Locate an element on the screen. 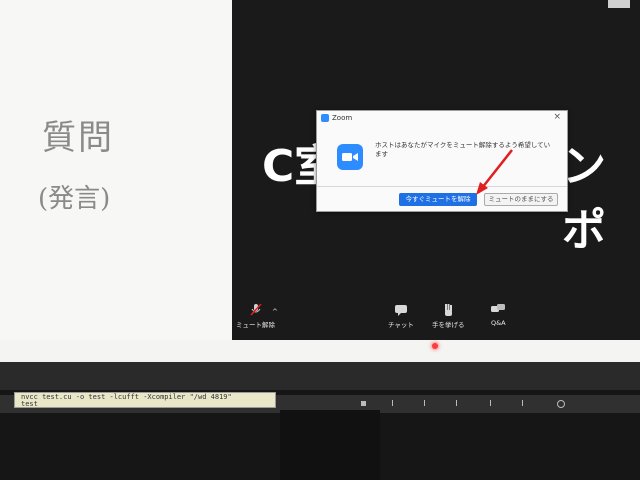  chat-button: チャット is located at coordinates (401, 316).